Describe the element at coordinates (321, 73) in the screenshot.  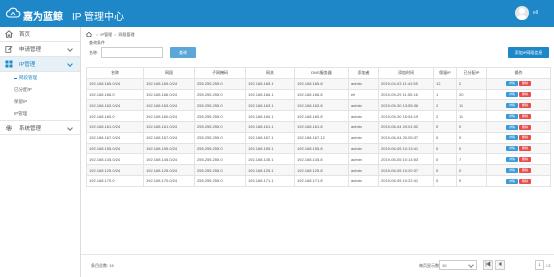
I see `column-header: DNS服务器` at that location.